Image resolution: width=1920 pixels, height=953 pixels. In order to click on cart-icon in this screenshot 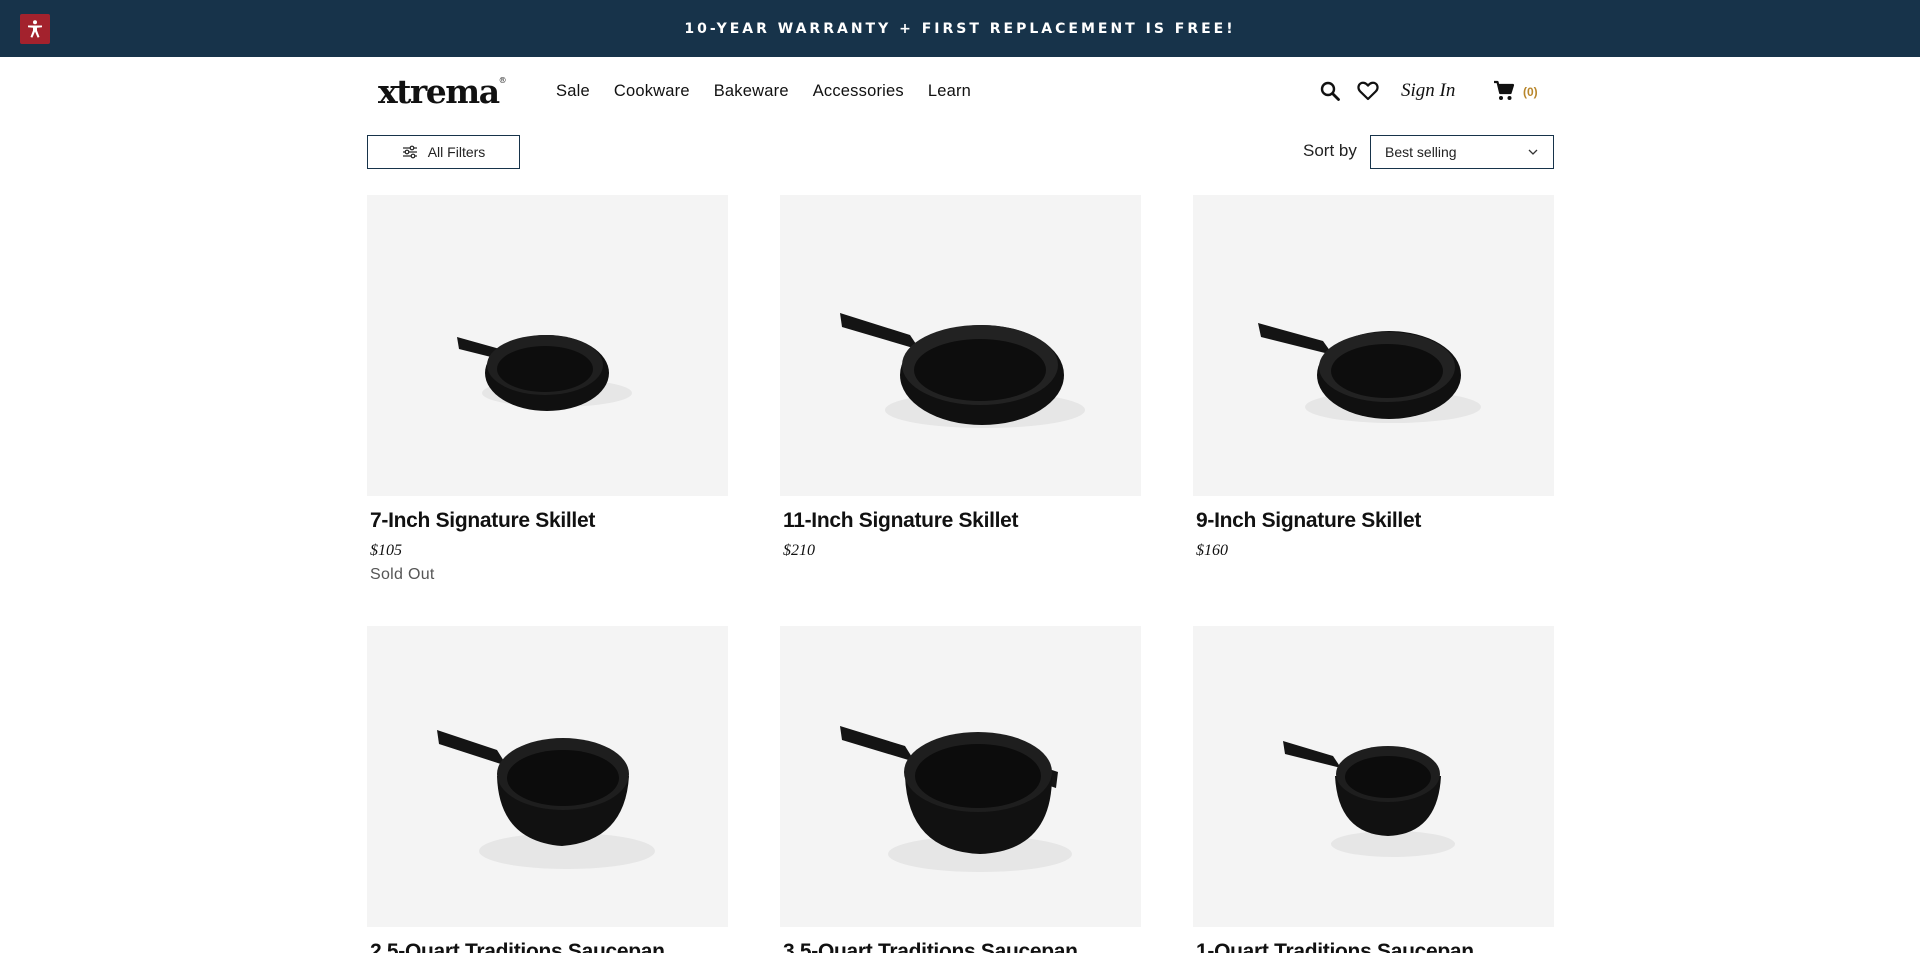, I will do `click(1504, 90)`.